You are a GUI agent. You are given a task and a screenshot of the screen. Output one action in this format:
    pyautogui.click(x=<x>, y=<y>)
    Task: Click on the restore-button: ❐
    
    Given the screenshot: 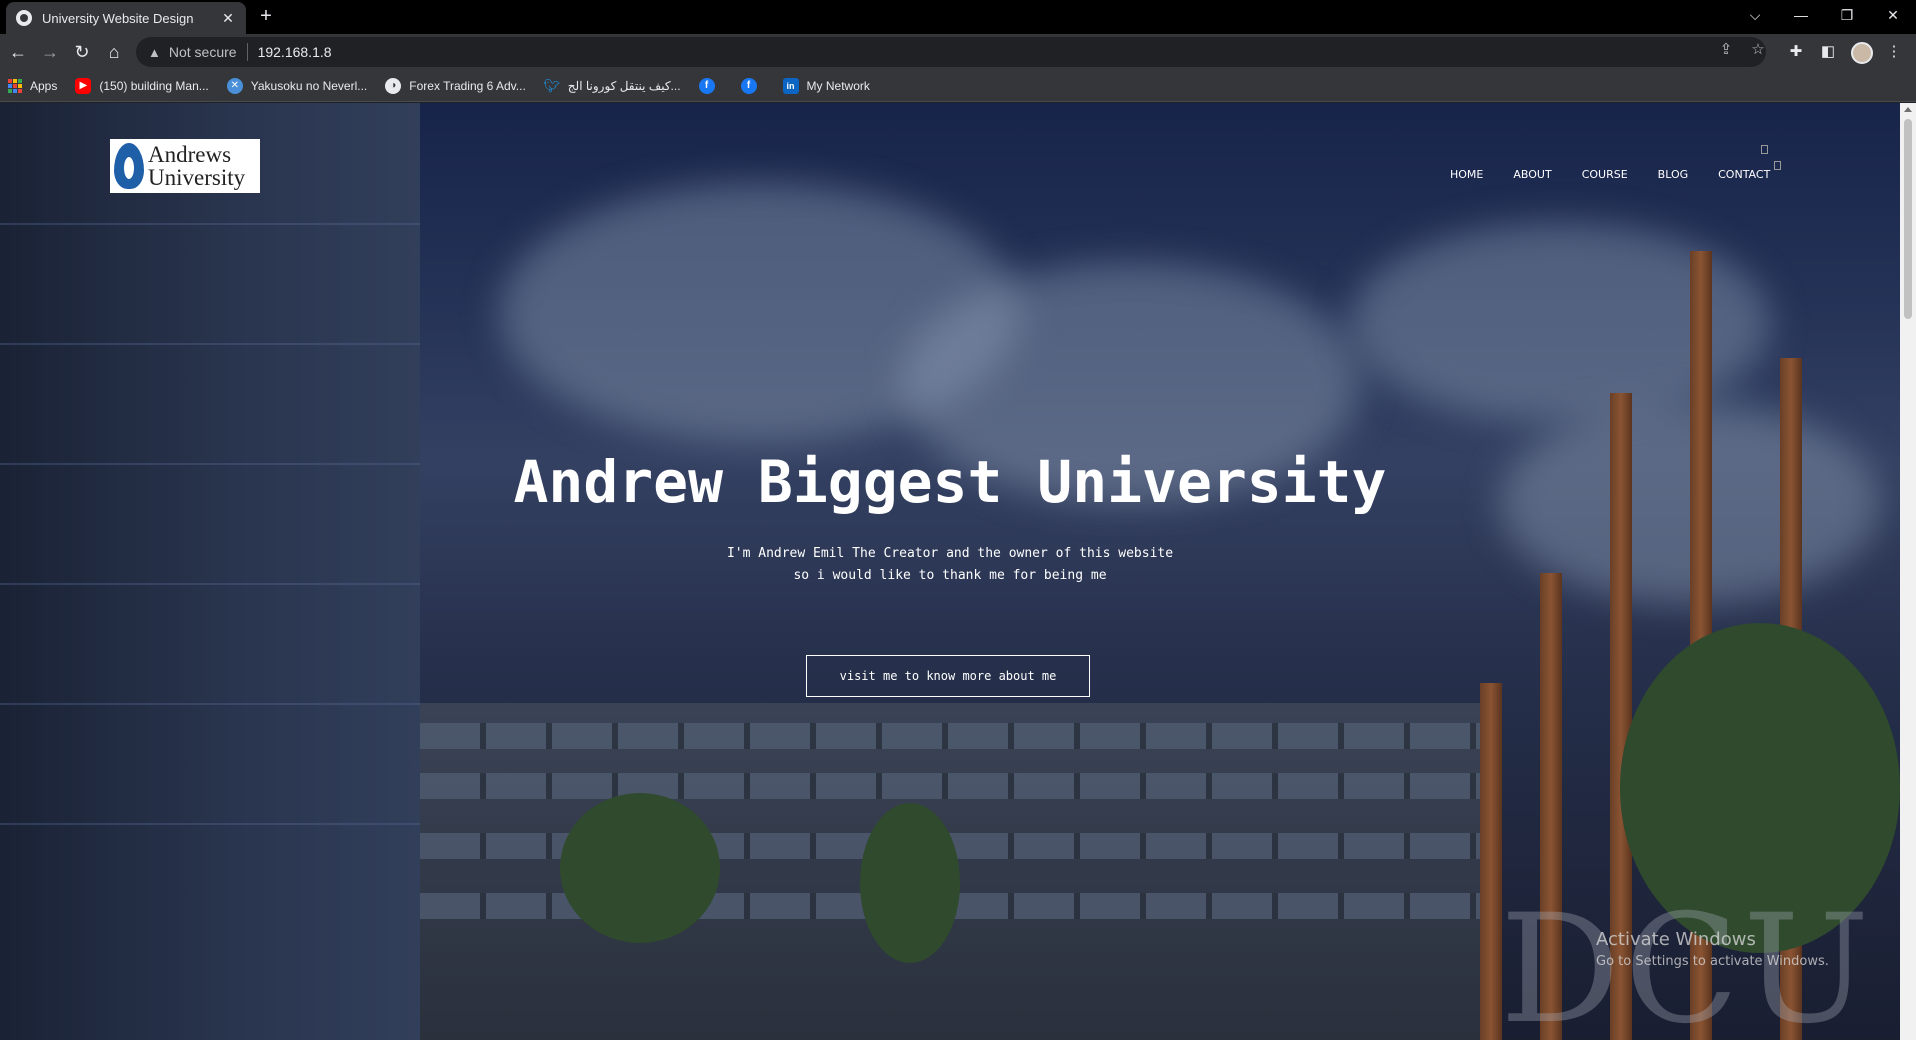 What is the action you would take?
    pyautogui.click(x=1847, y=15)
    